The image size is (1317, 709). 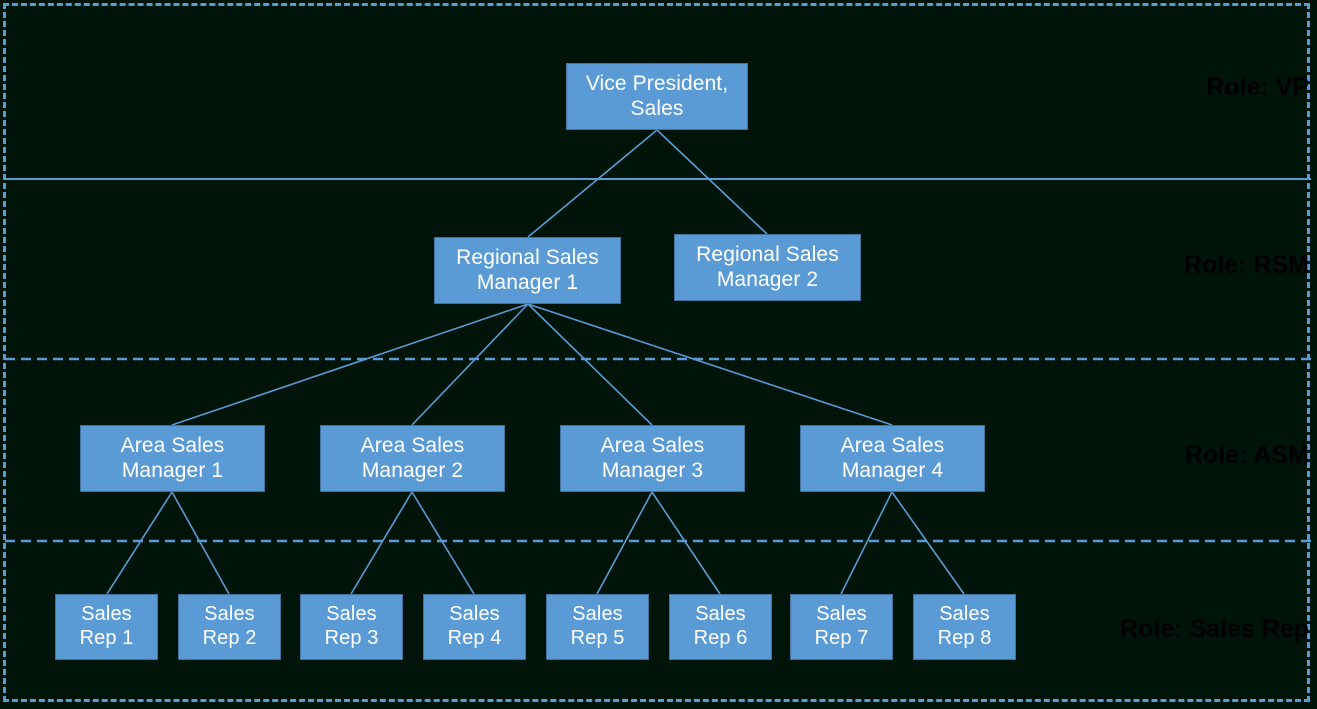 What do you see at coordinates (351, 627) in the screenshot?
I see `node-sales-rep-3: Sales Rep 3` at bounding box center [351, 627].